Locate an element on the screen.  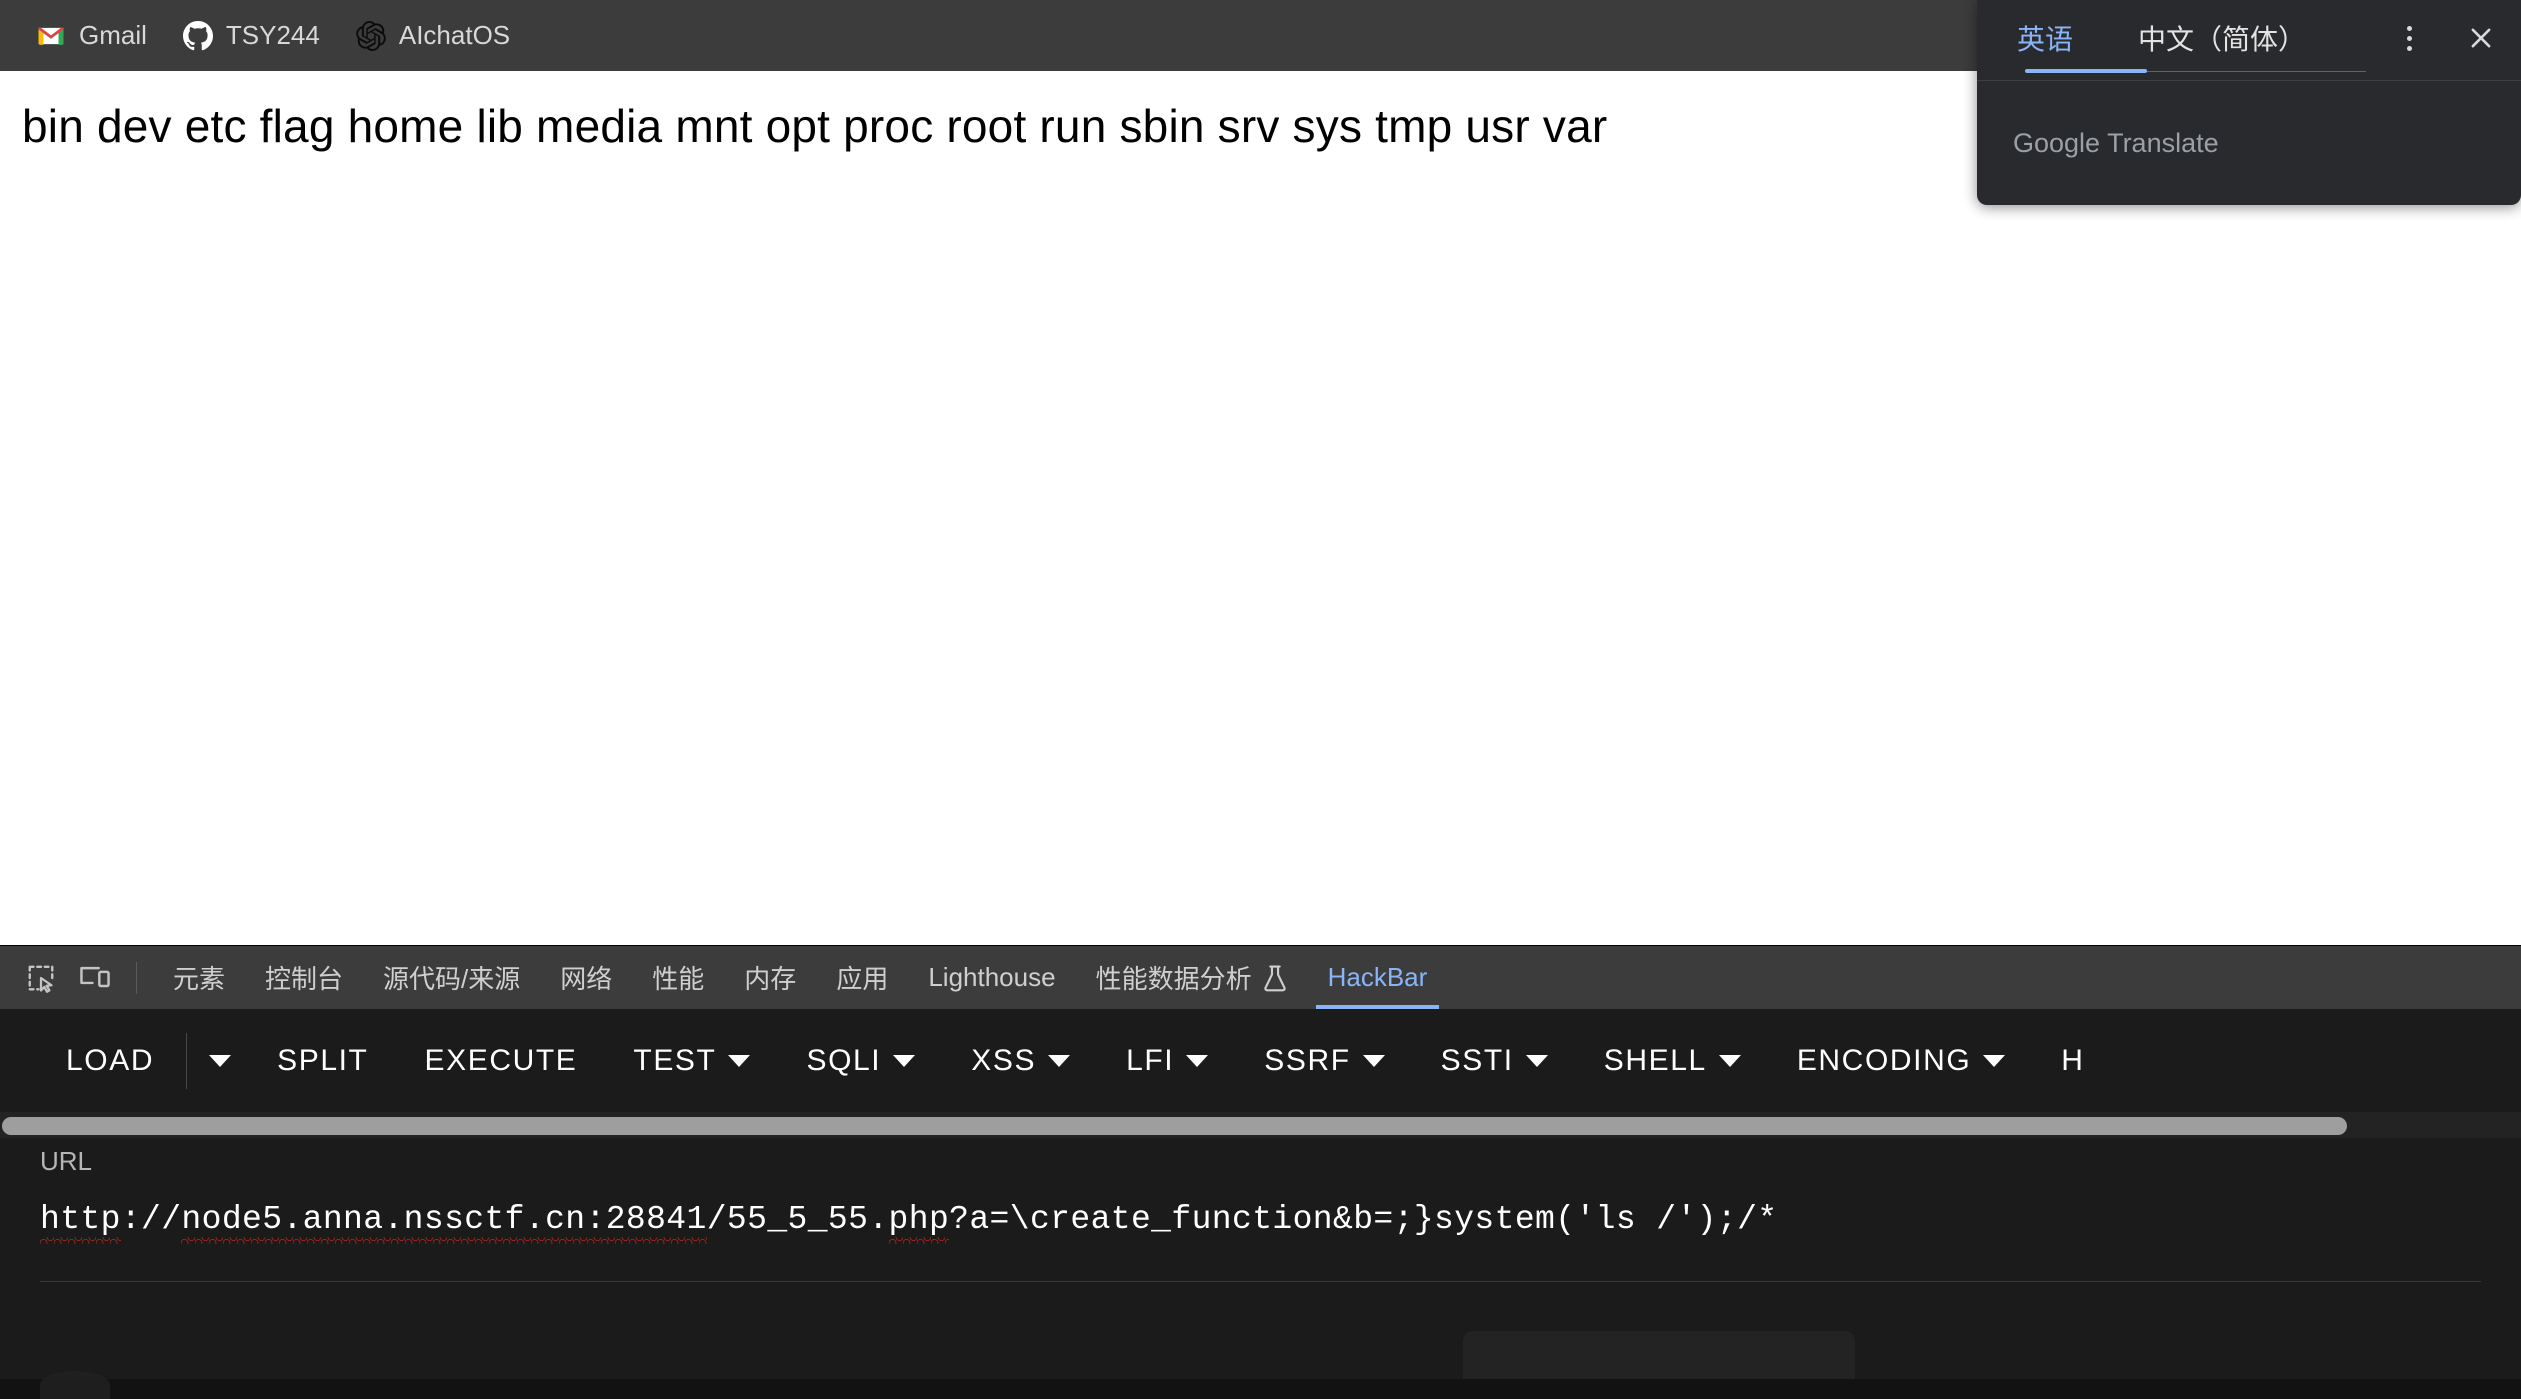
bookmark-aichatos: AIchatOS is located at coordinates (433, 35).